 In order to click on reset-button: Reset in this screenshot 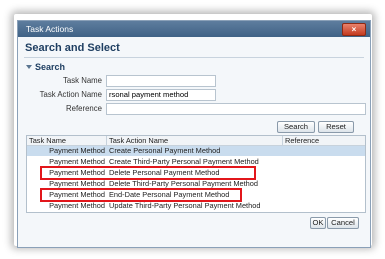, I will do `click(336, 127)`.